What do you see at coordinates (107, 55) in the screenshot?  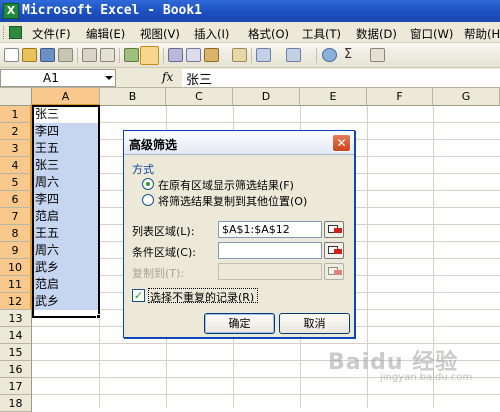 I see `print-preview-icon` at bounding box center [107, 55].